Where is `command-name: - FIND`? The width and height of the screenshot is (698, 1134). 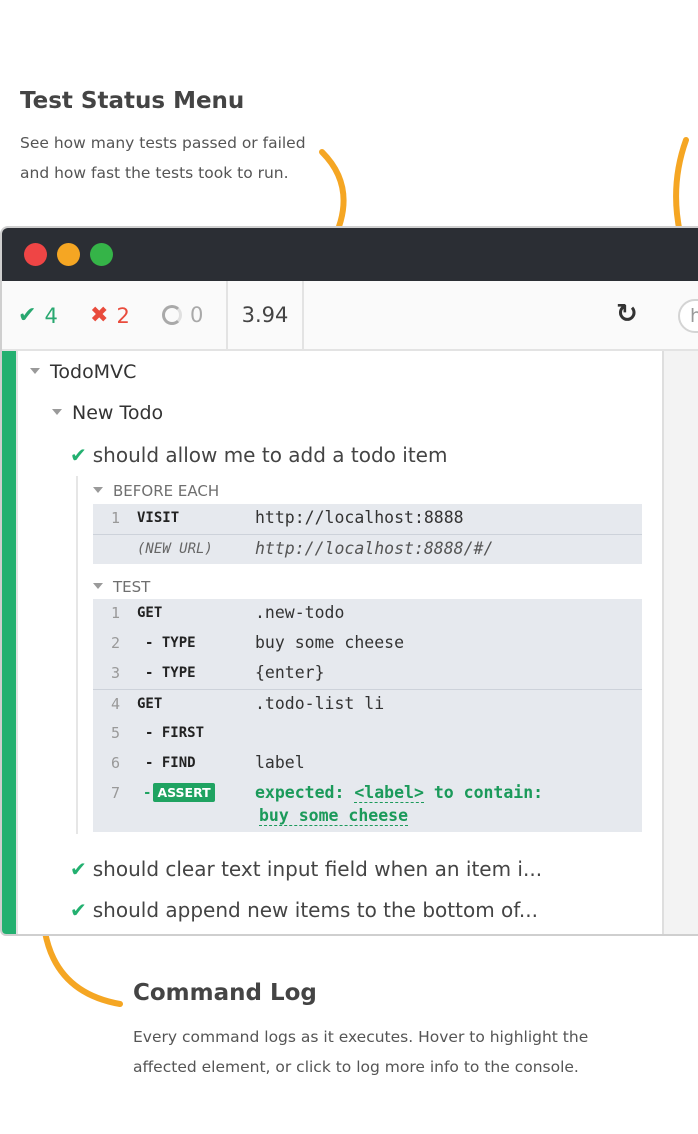 command-name: - FIND is located at coordinates (170, 763).